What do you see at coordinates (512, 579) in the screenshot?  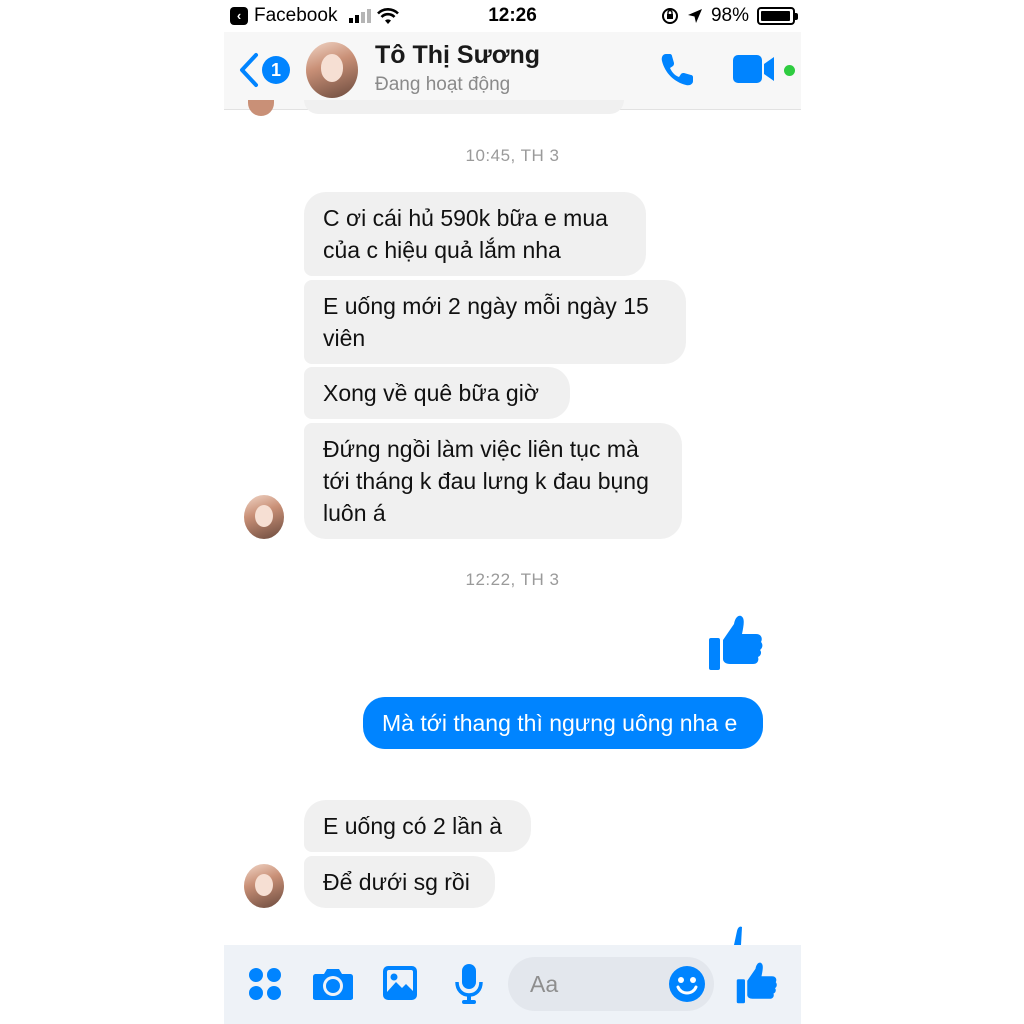 I see `timestamp: 12:22, TH 3` at bounding box center [512, 579].